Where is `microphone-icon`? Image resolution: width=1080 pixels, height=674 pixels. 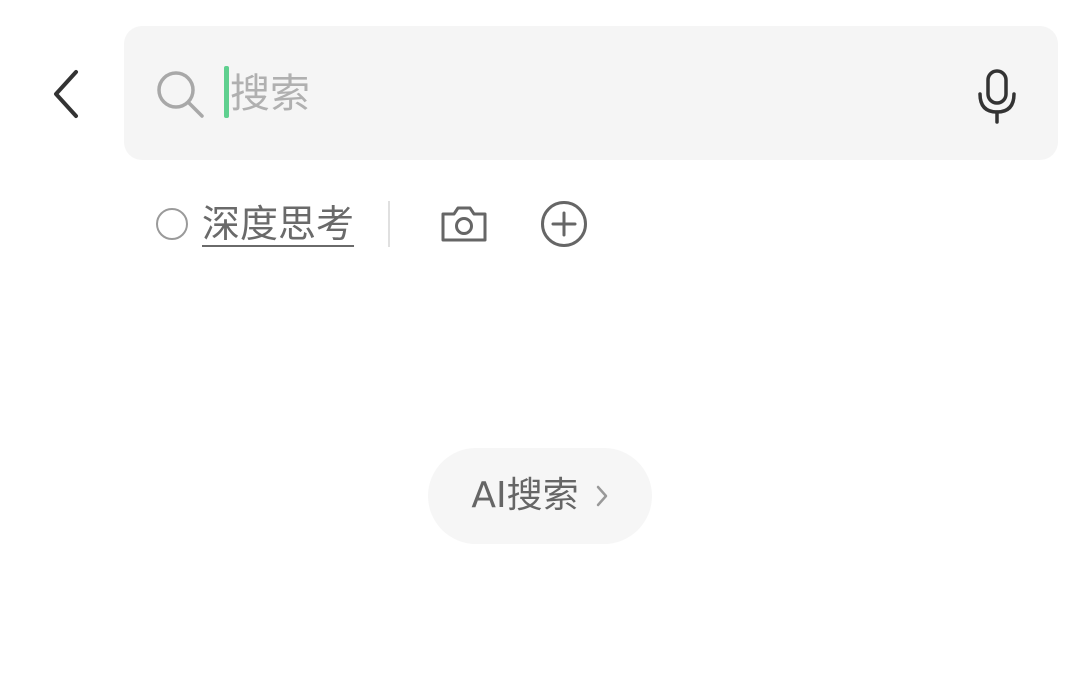 microphone-icon is located at coordinates (997, 96).